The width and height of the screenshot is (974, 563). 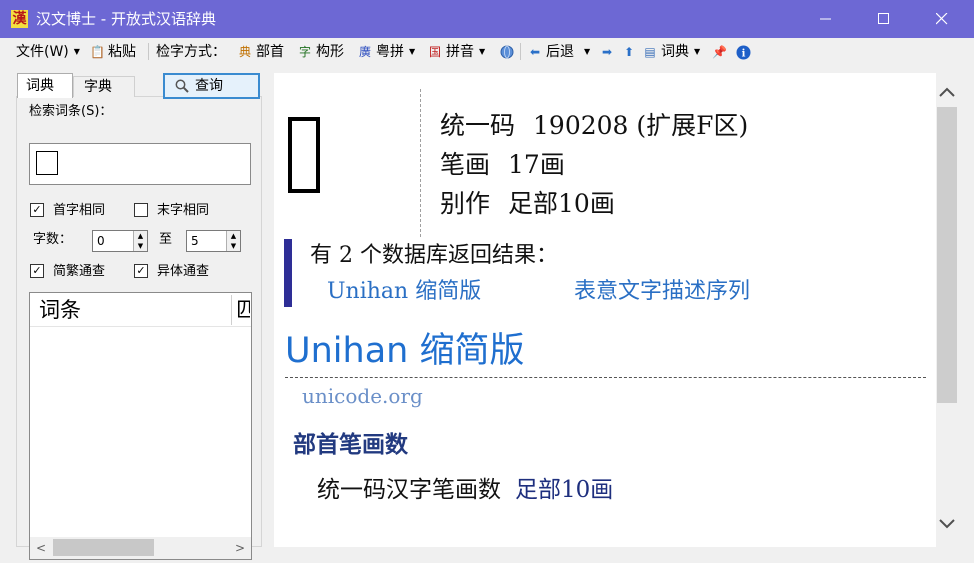 What do you see at coordinates (465, 164) in the screenshot?
I see `strokes-key: 笔画` at bounding box center [465, 164].